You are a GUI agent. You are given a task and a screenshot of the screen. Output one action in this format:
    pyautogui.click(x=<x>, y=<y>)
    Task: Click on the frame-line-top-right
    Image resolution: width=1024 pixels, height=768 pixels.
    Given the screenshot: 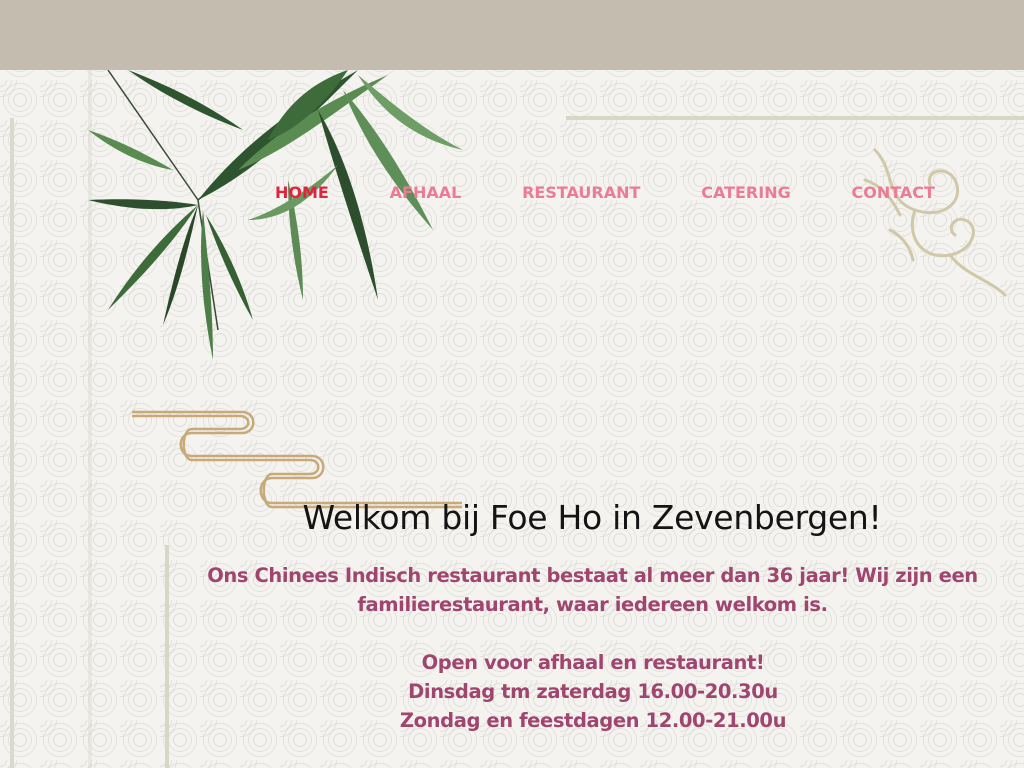 What is the action you would take?
    pyautogui.click(x=795, y=118)
    